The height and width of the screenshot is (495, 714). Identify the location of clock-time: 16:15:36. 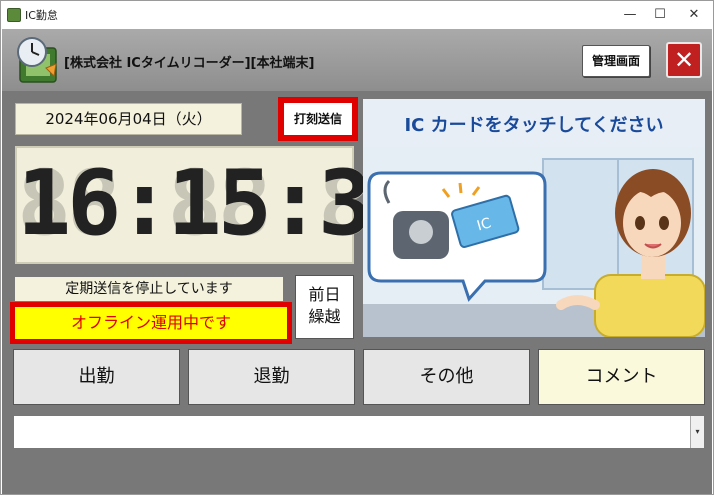
(219, 203).